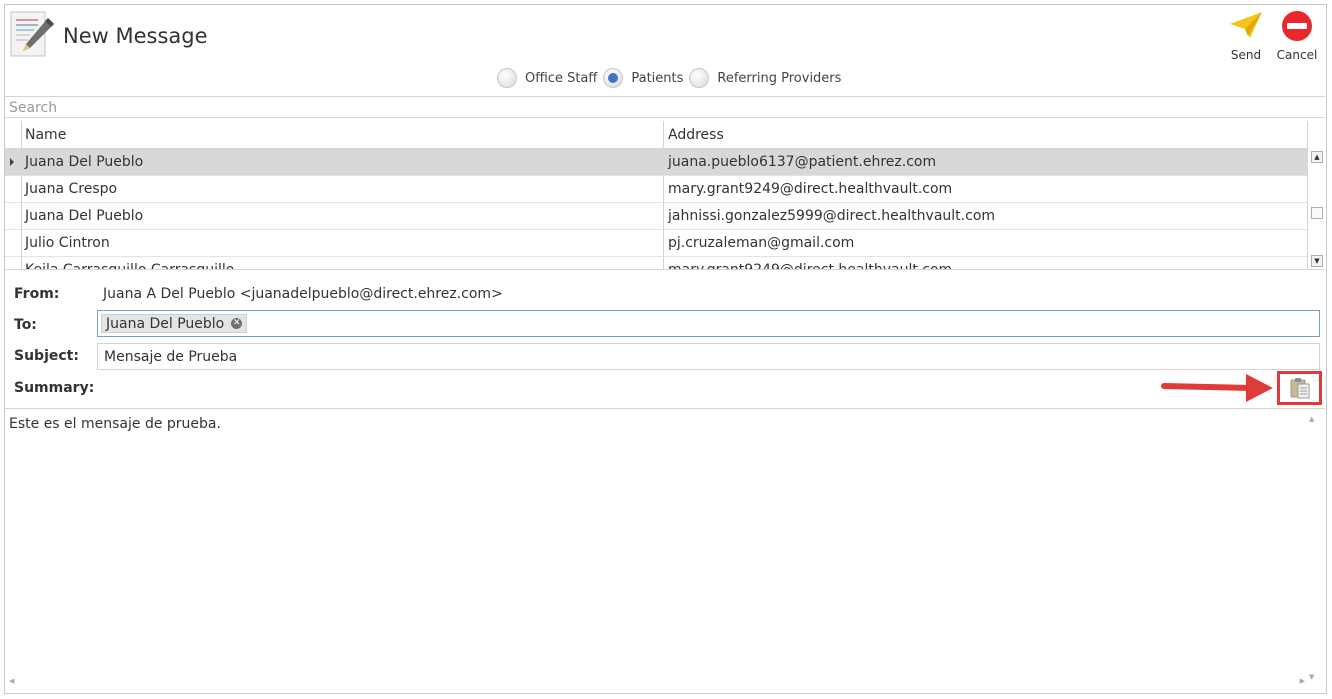 This screenshot has width=1332, height=699. What do you see at coordinates (135, 36) in the screenshot?
I see `page-title: New Message` at bounding box center [135, 36].